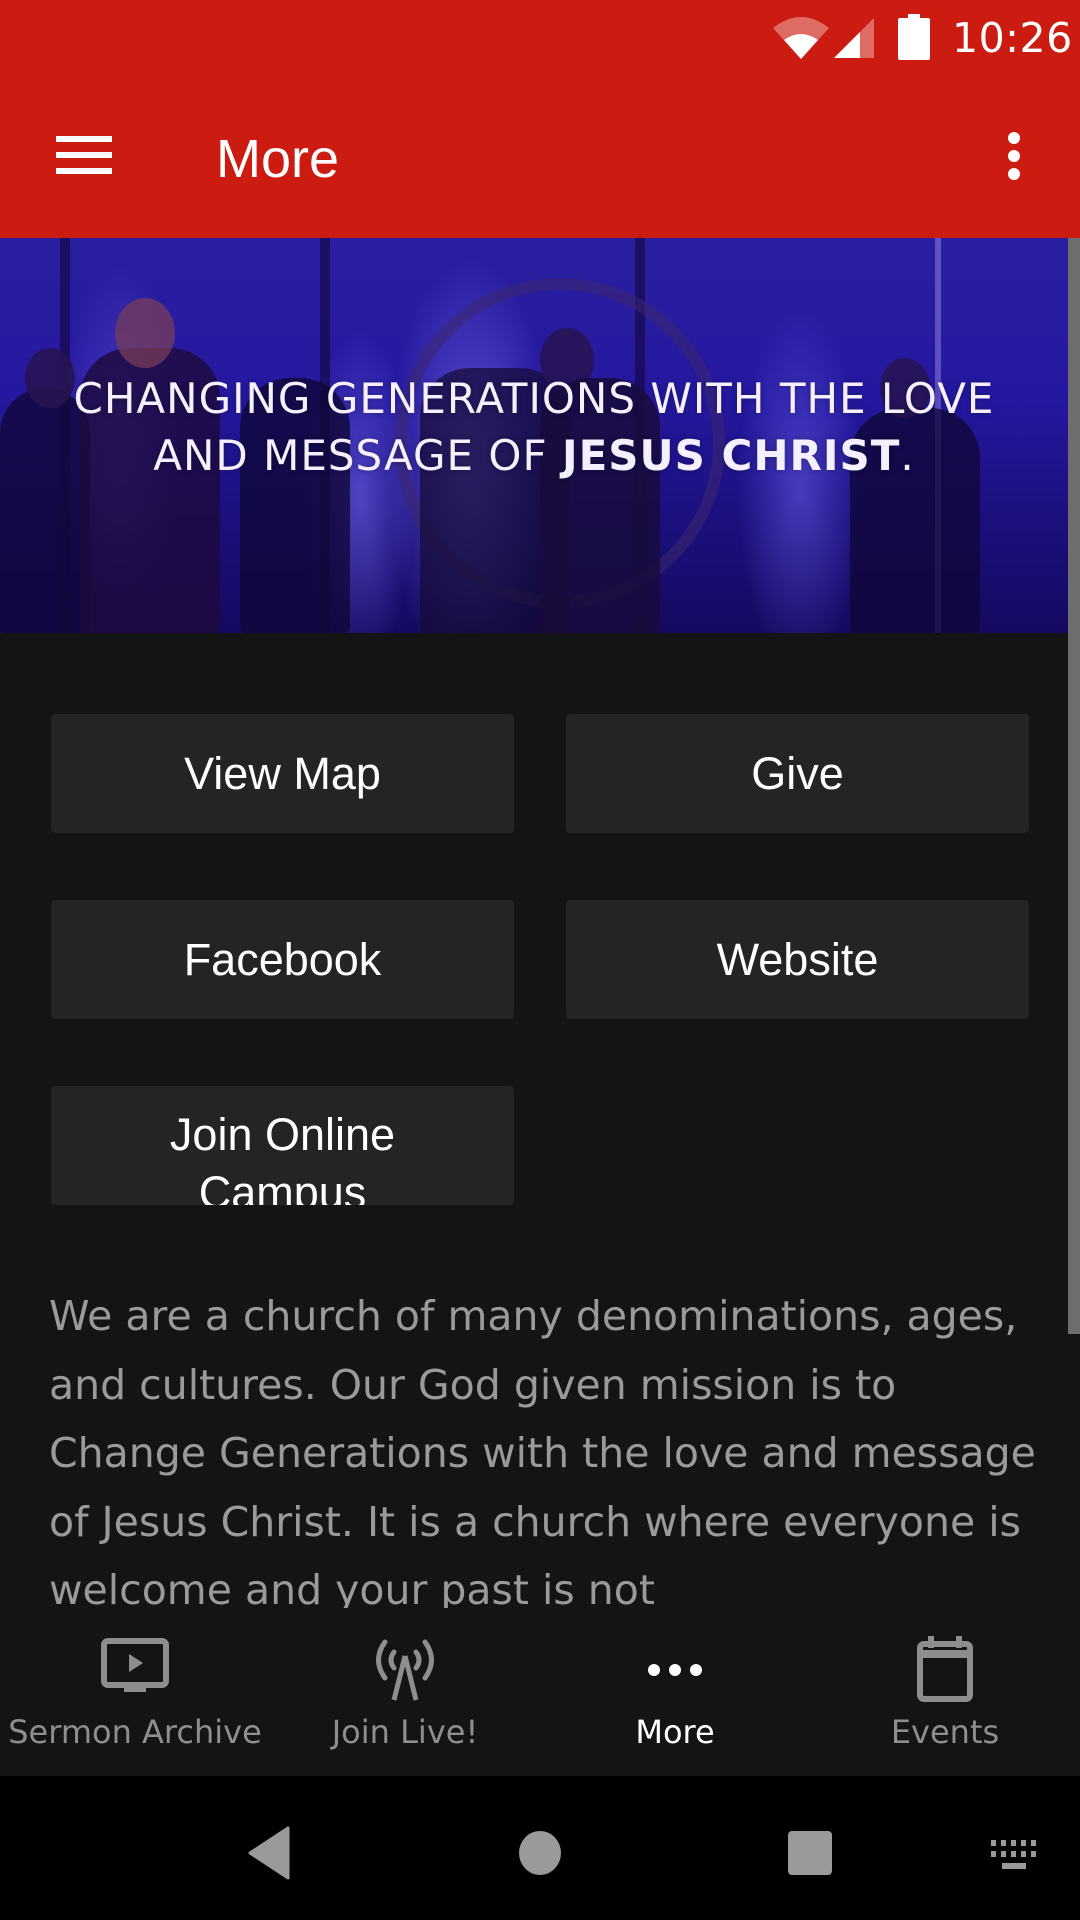  I want to click on bottom-navigation: Sermon Archive Join Live! More Events, so click(540, 1692).